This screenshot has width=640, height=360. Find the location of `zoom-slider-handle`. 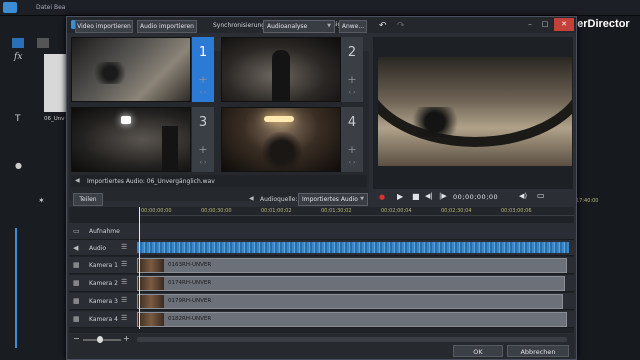

zoom-slider-handle is located at coordinates (100, 339).